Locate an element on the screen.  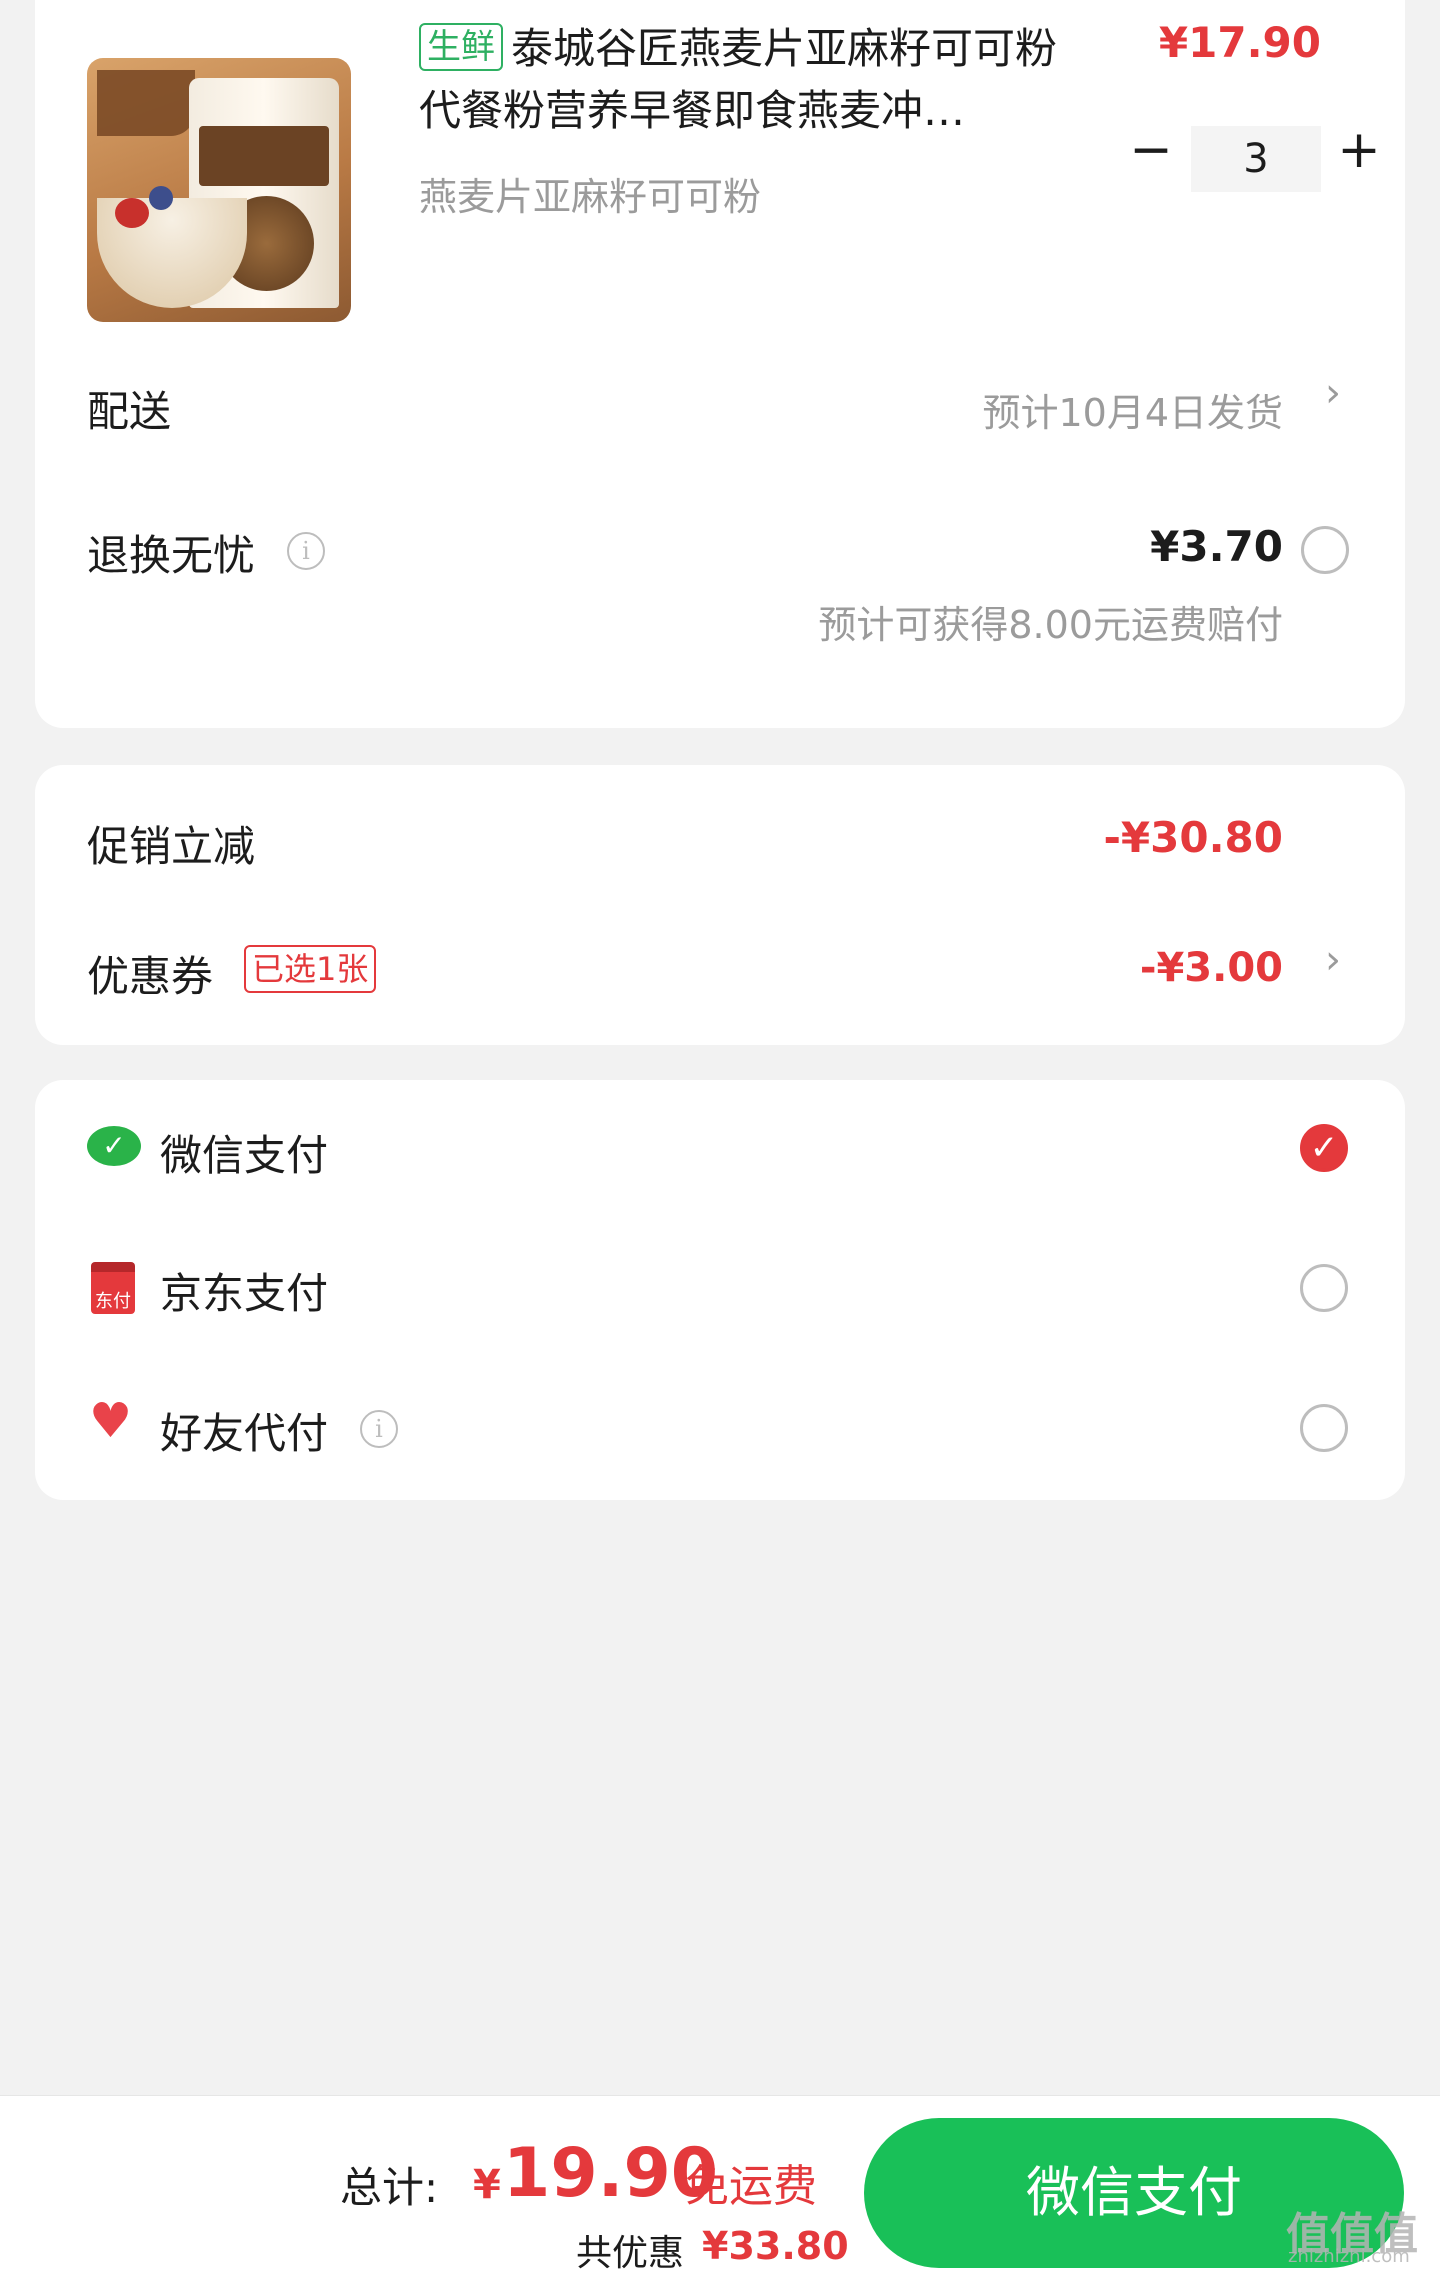
watermark-url: zhizhizhi.com is located at coordinates (1349, 2256).